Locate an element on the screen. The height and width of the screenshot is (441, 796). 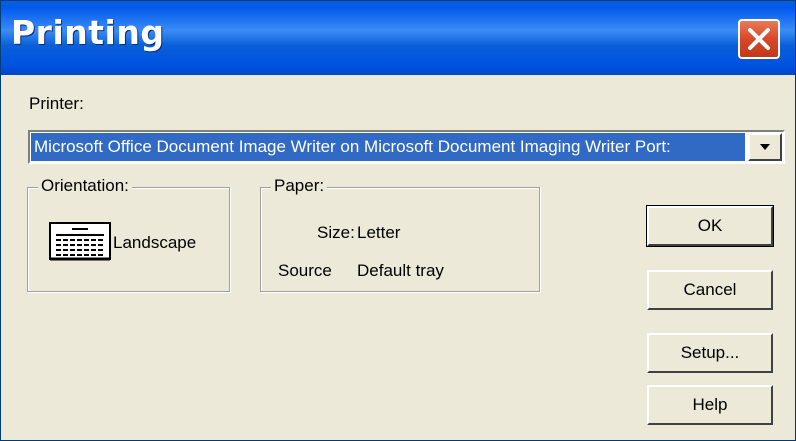
paper-size-label: Size: is located at coordinates (336, 232).